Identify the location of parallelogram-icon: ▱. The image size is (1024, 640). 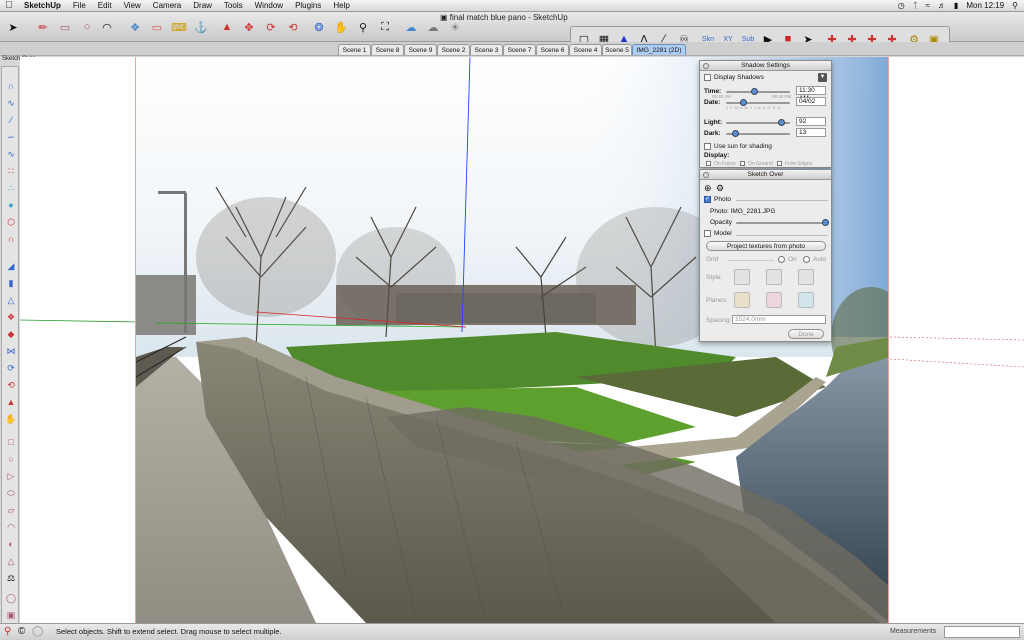
(11, 510).